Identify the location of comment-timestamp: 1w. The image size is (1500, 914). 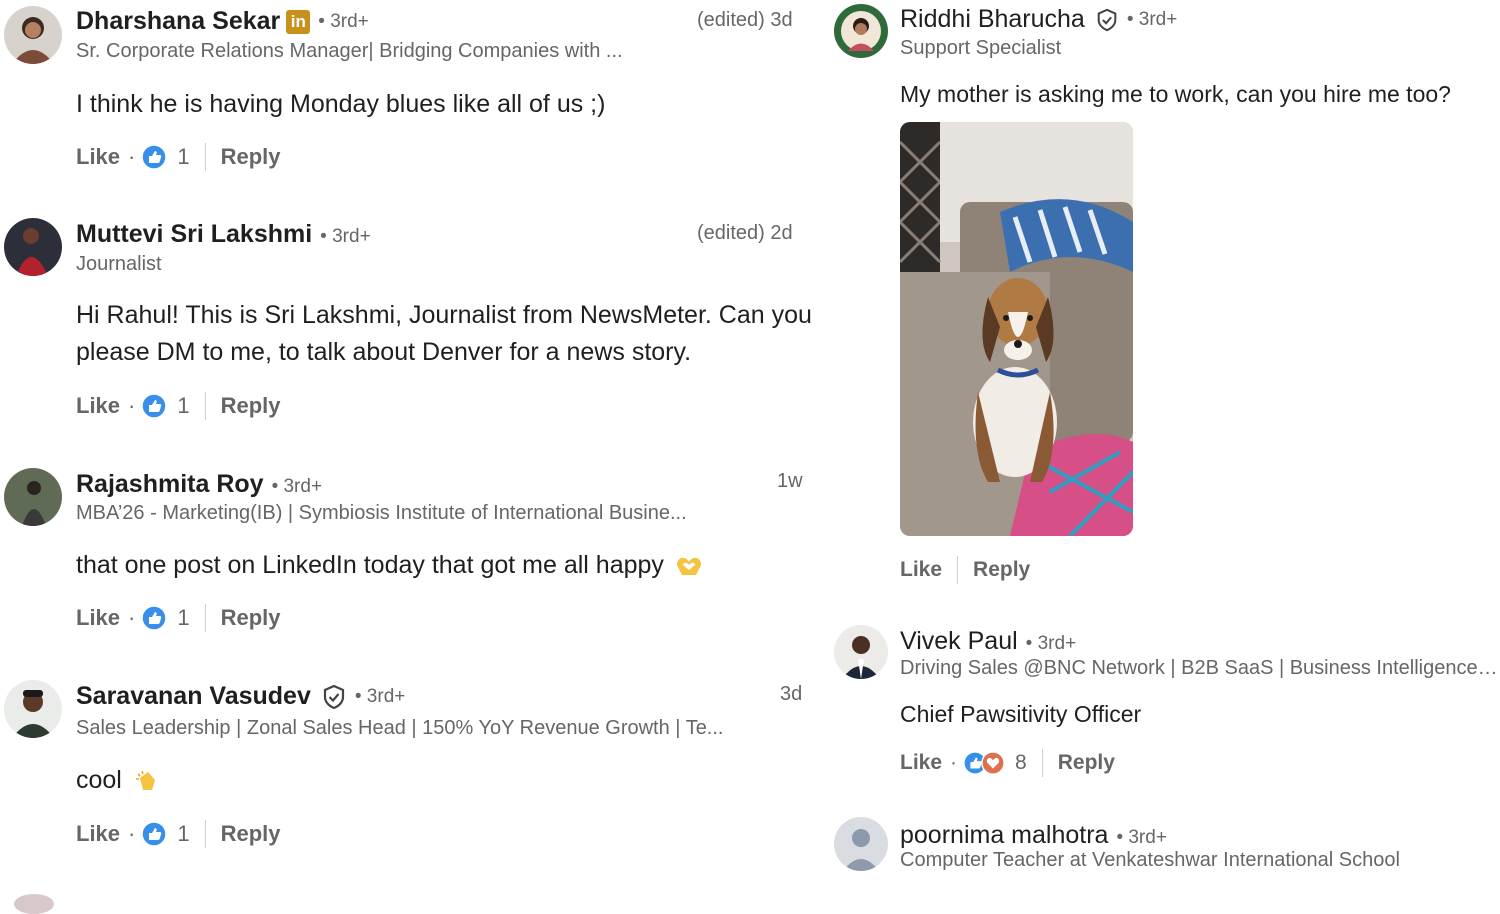
(790, 481).